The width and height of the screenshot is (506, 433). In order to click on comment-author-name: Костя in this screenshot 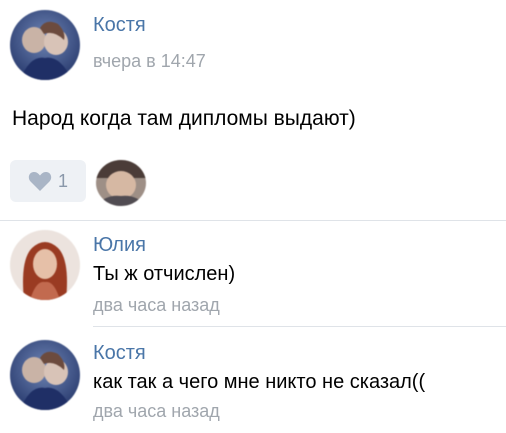, I will do `click(119, 353)`.